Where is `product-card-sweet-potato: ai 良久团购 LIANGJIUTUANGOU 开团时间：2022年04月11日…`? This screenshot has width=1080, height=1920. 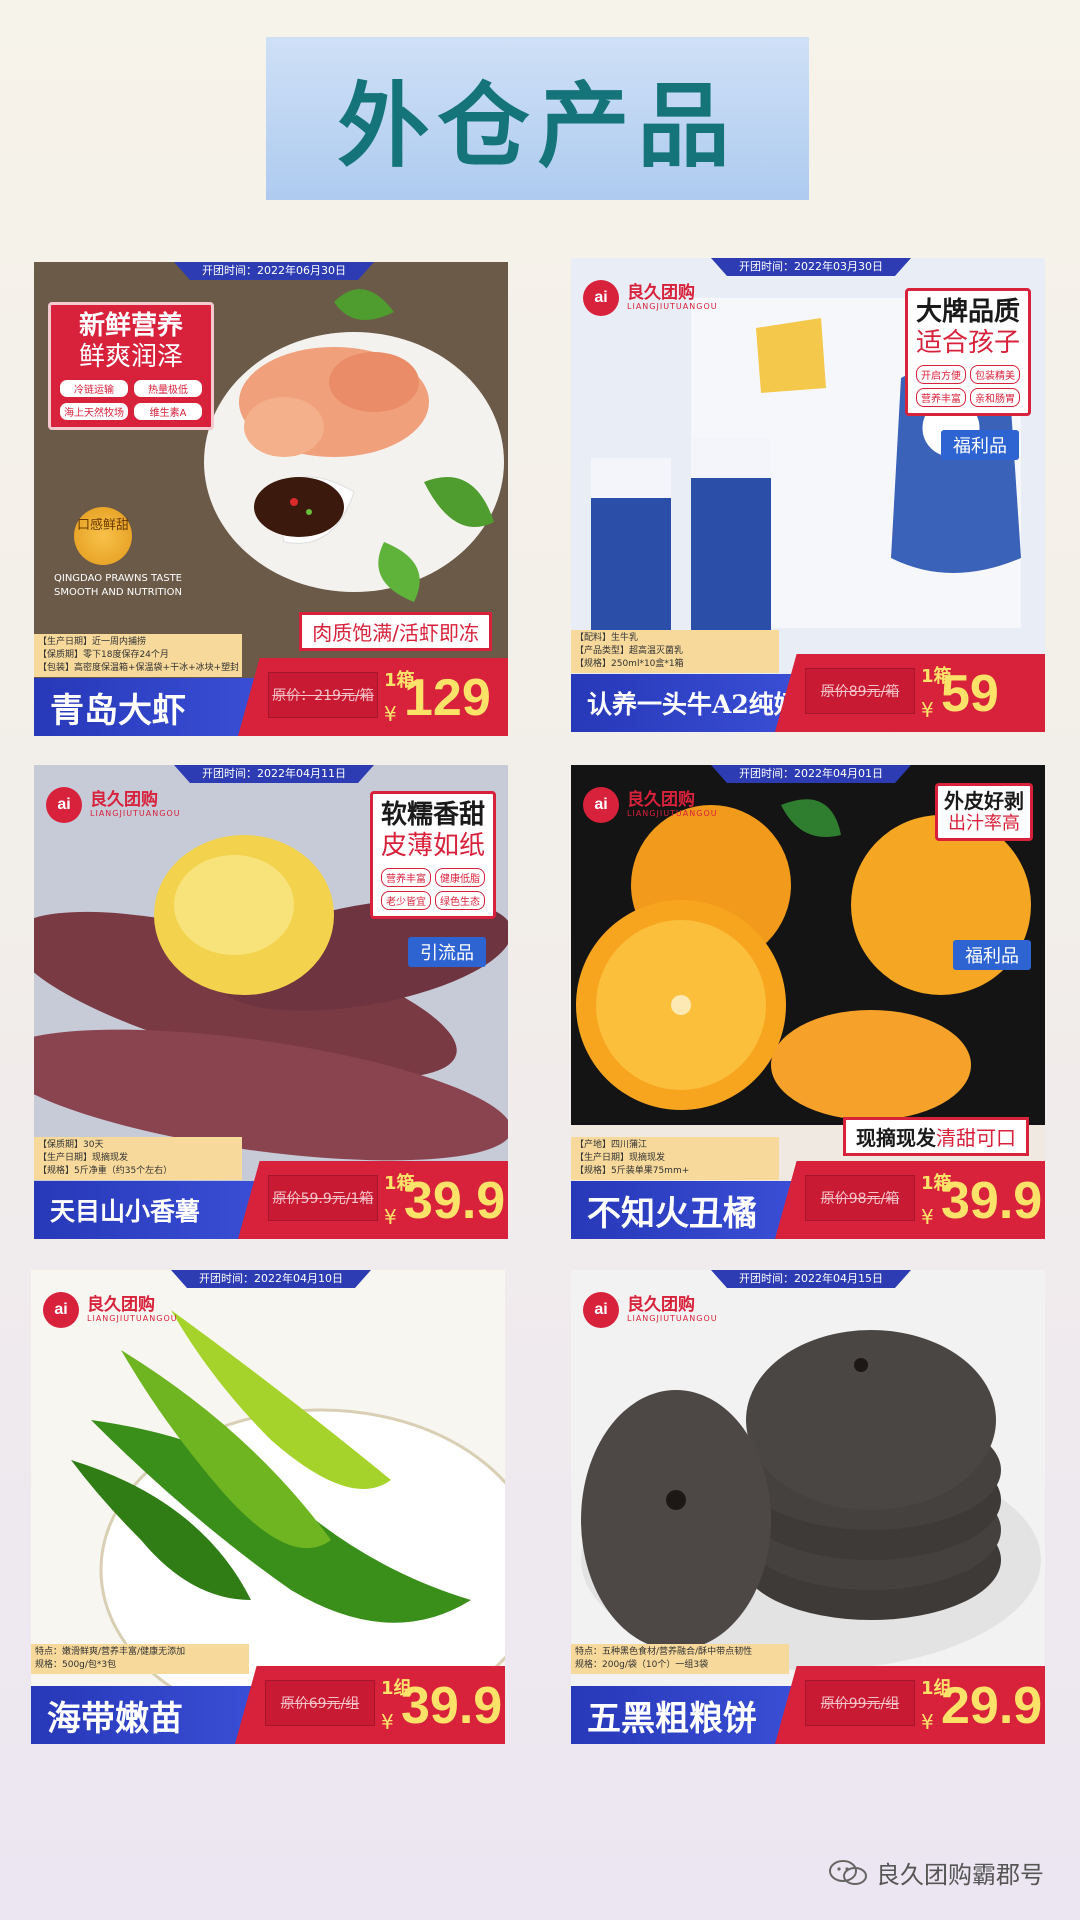 product-card-sweet-potato: ai 良久团购 LIANGJIUTUANGOU 开团时间：2022年04月11日… is located at coordinates (271, 1002).